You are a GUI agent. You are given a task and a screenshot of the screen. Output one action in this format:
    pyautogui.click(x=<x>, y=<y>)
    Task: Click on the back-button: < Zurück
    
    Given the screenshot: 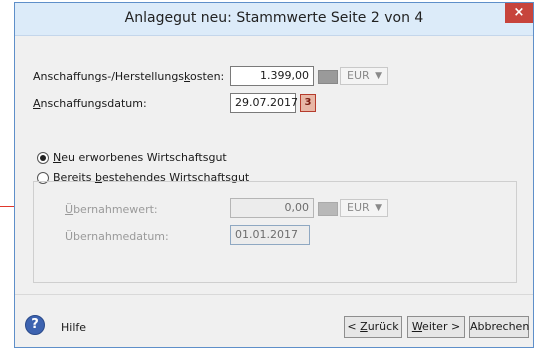 What is the action you would take?
    pyautogui.click(x=373, y=327)
    